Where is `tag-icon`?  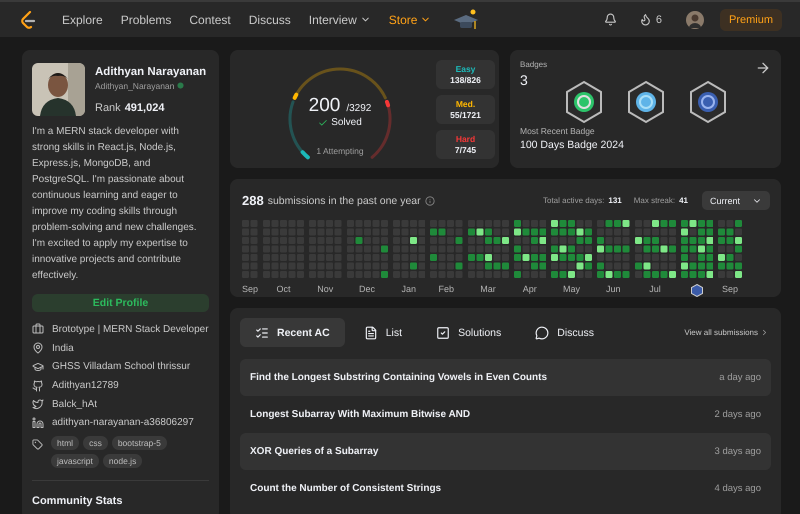 tag-icon is located at coordinates (37, 444).